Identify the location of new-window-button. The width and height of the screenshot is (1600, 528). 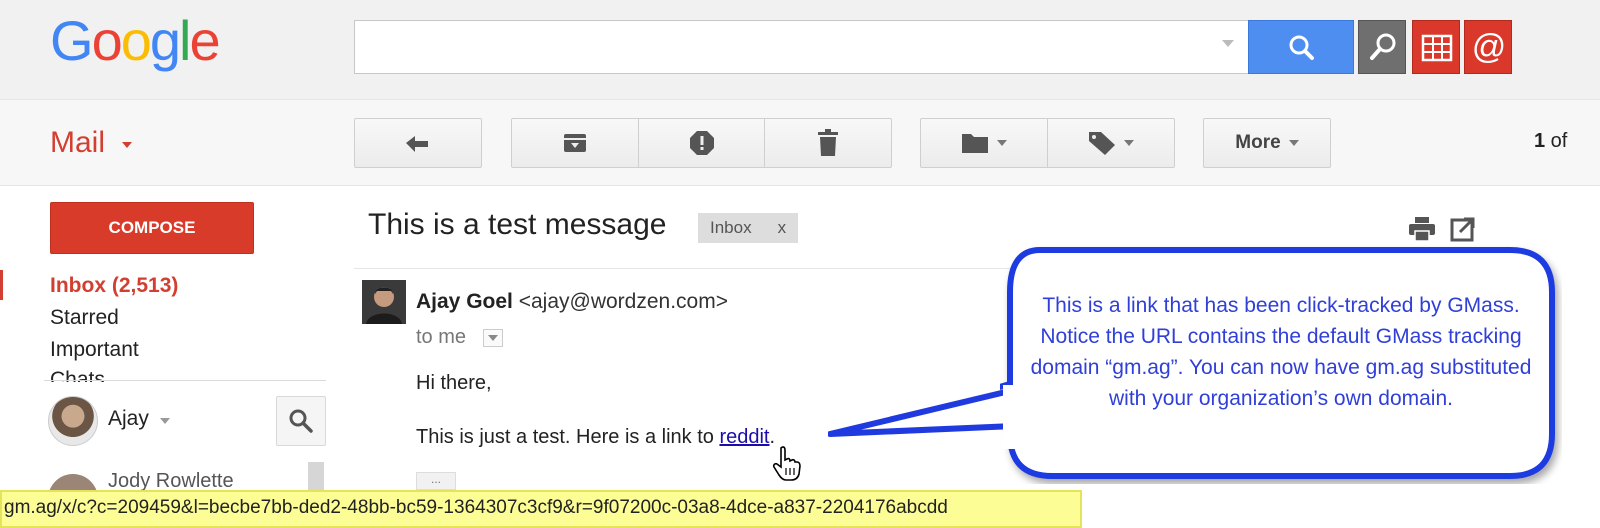
(1463, 231).